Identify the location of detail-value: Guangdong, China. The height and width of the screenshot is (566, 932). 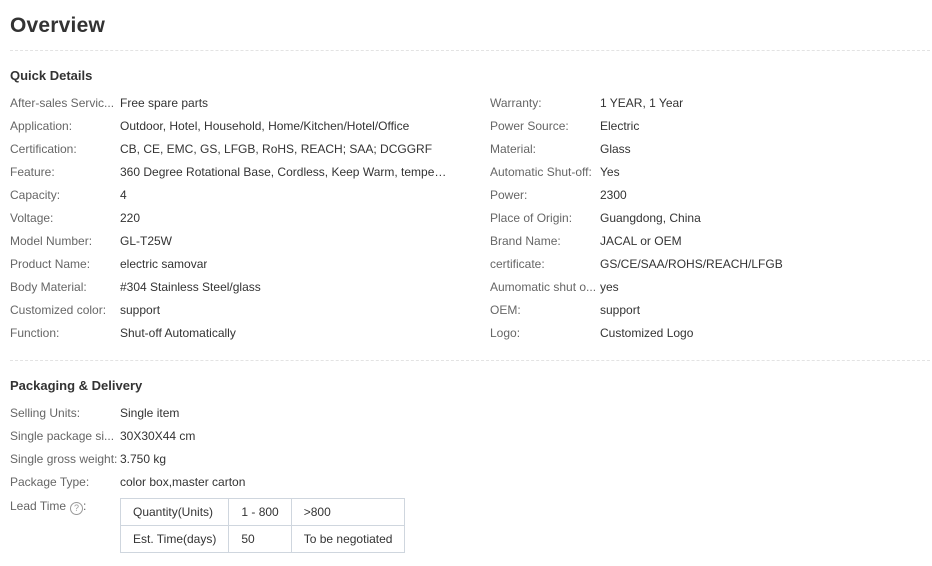
(650, 218).